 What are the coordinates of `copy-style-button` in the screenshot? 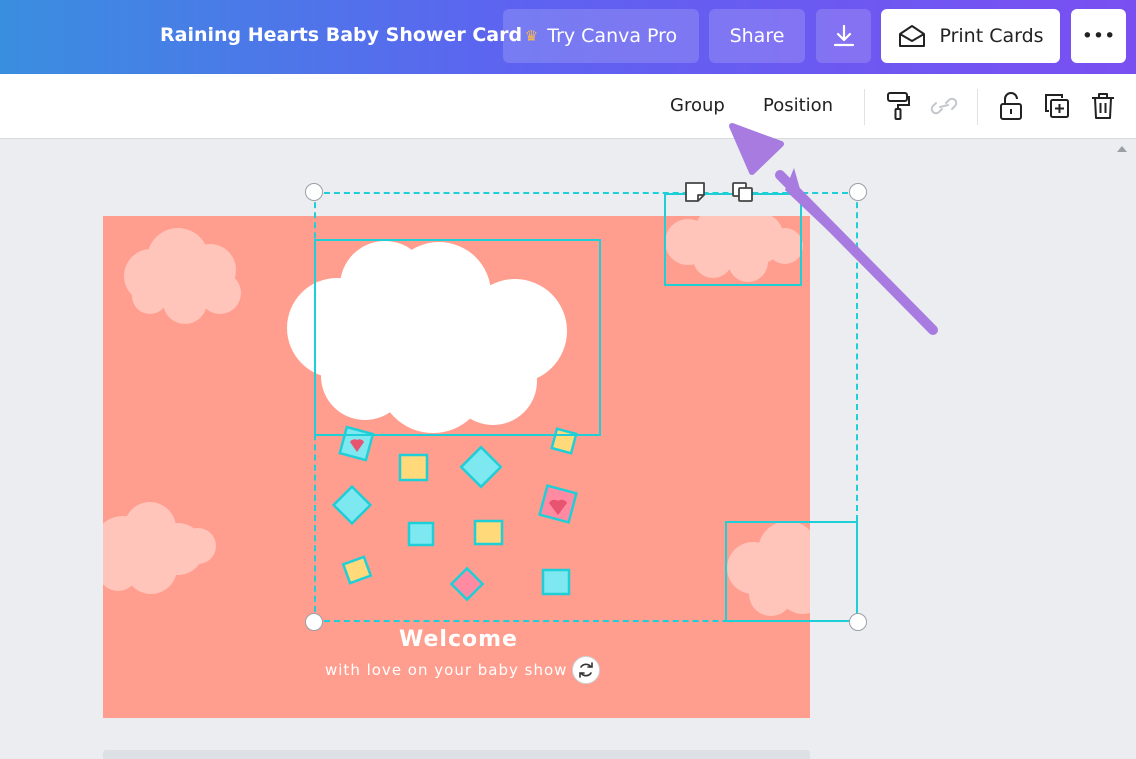 It's located at (898, 106).